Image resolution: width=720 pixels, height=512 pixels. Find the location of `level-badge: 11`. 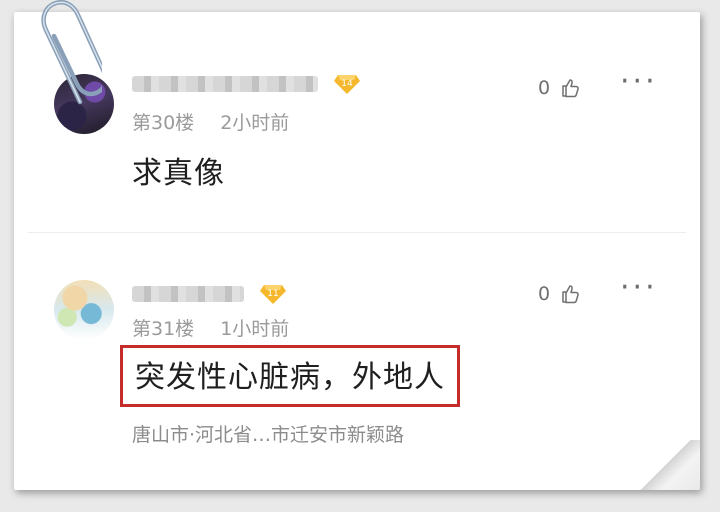

level-badge: 11 is located at coordinates (273, 293).